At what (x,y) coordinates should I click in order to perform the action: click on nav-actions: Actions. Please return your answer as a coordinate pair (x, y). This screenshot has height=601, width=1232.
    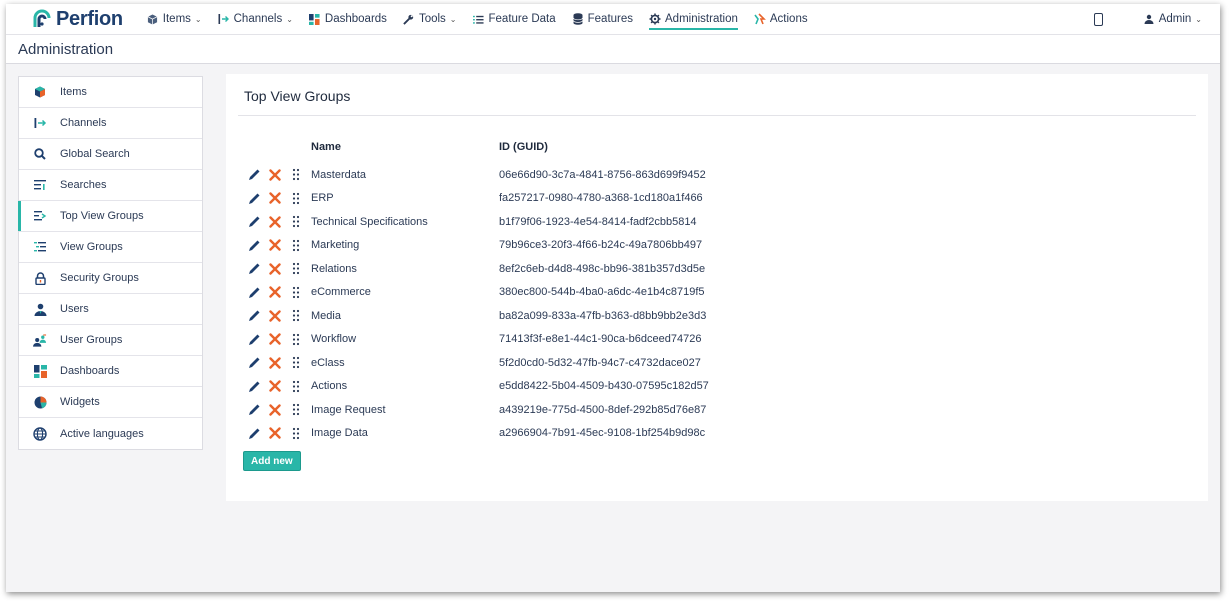
    Looking at the image, I should click on (781, 19).